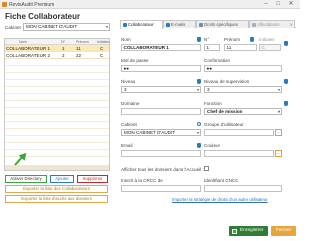 The height and width of the screenshot is (241, 320). Describe the element at coordinates (266, 4) in the screenshot. I see `minimize-button: –` at that location.